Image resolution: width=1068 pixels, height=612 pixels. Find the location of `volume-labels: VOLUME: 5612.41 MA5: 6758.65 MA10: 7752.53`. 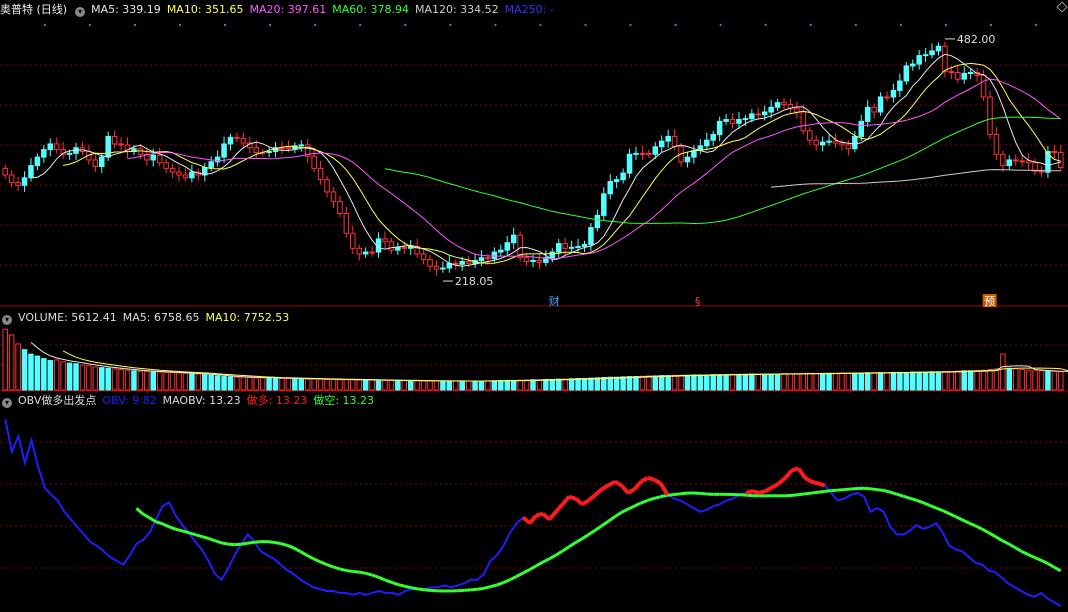

volume-labels: VOLUME: 5612.41 MA5: 6758.65 MA10: 7752.53 is located at coordinates (156, 317).